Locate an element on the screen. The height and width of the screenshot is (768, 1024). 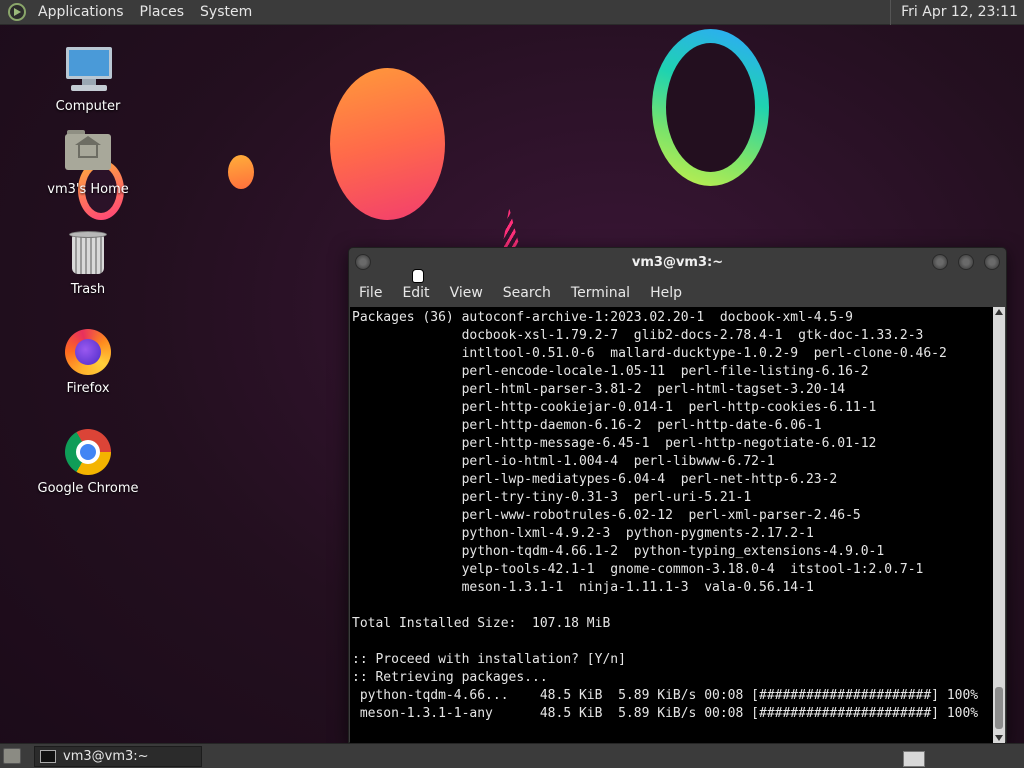
hand-cursor-icon is located at coordinates (418, 276).